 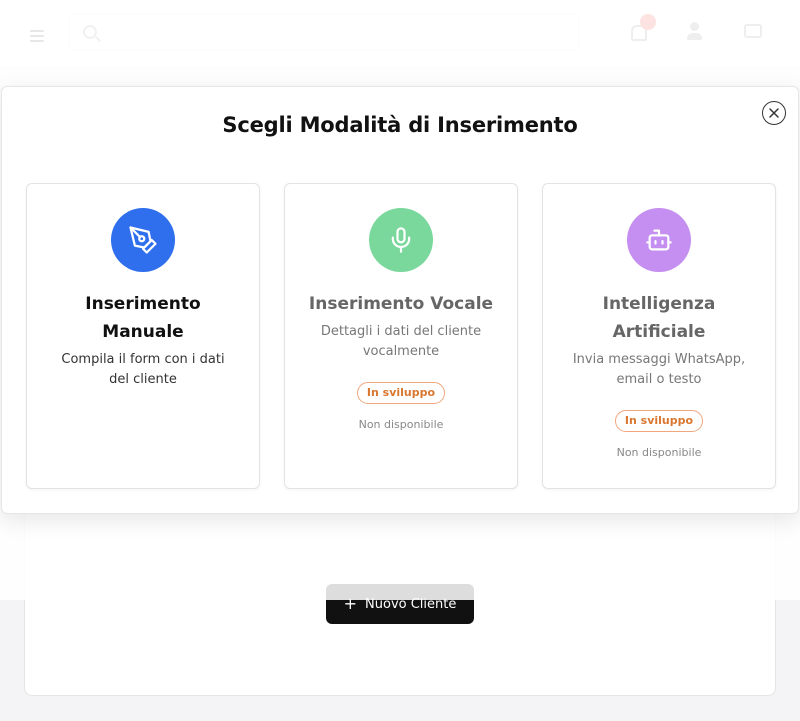 I want to click on pen-icon, so click(x=143, y=240).